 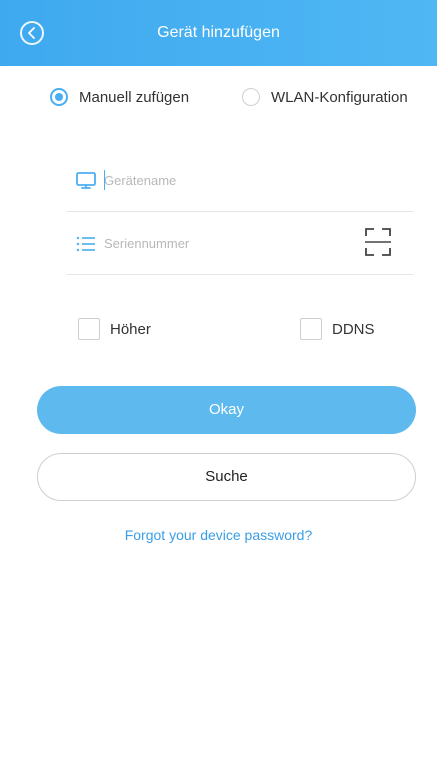 What do you see at coordinates (353, 329) in the screenshot?
I see `checkbox-ddns-label: DDNS` at bounding box center [353, 329].